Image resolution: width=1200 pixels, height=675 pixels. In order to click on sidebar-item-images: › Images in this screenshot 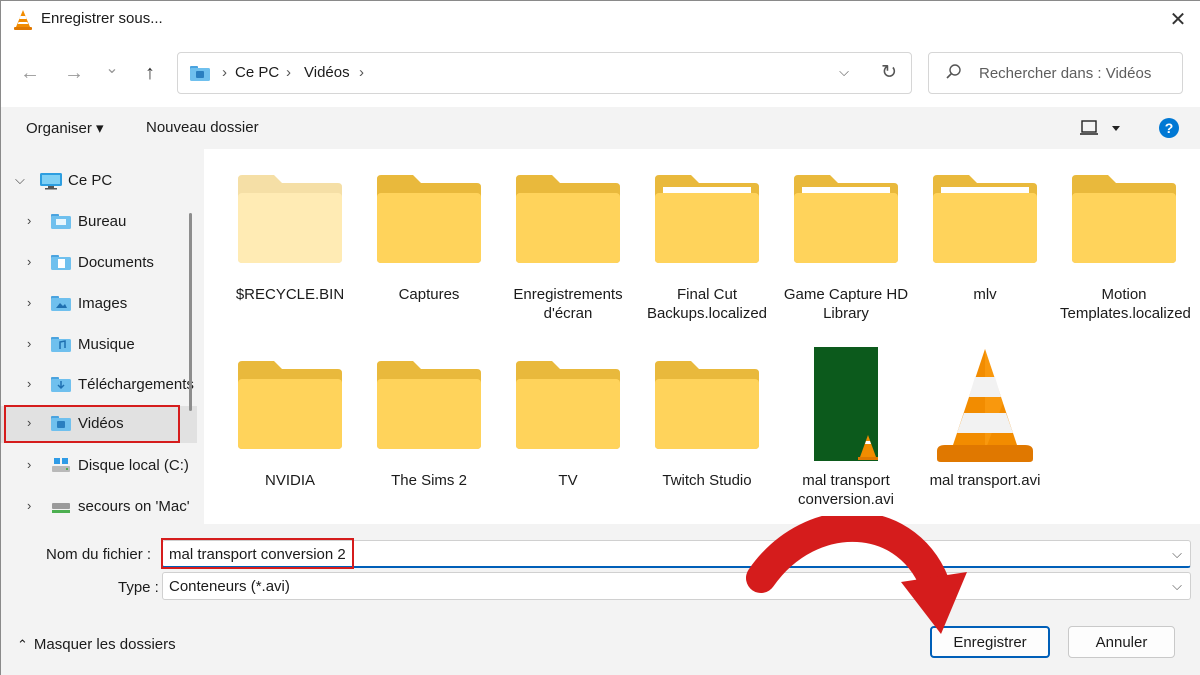, I will do `click(99, 304)`.